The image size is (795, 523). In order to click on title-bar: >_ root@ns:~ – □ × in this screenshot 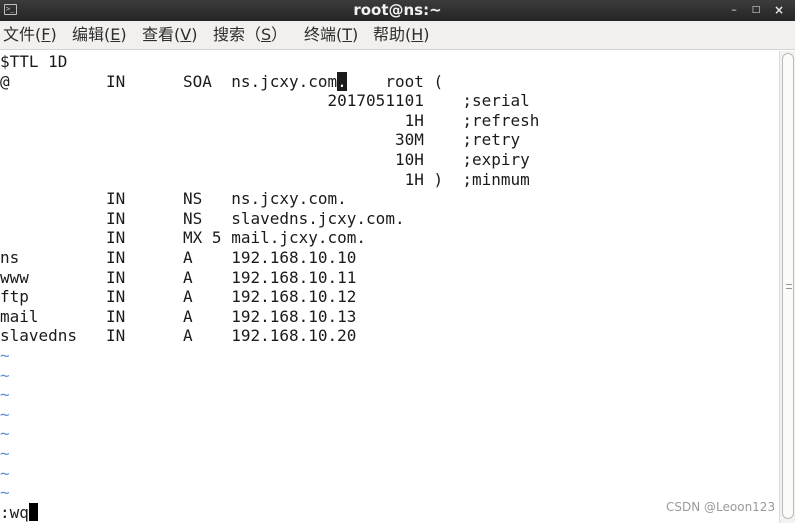, I will do `click(397, 10)`.